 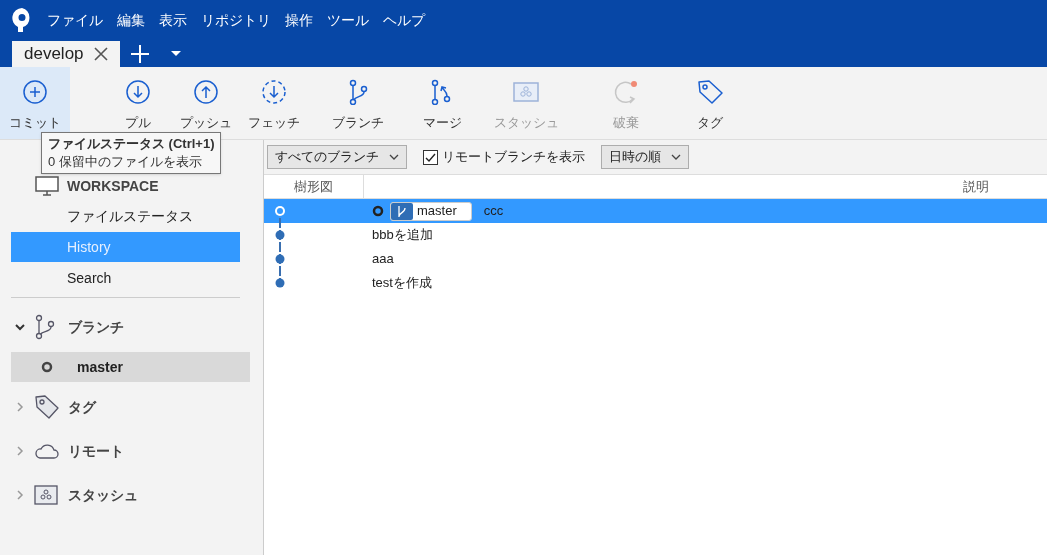 What do you see at coordinates (348, 20) in the screenshot?
I see `menu-item: ツール` at bounding box center [348, 20].